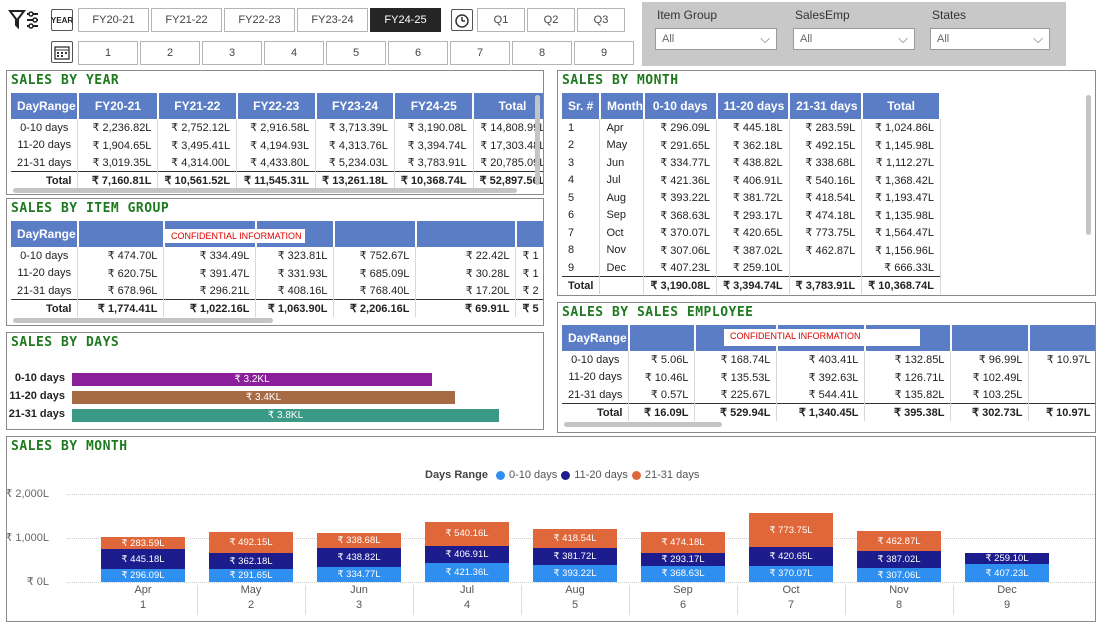  Describe the element at coordinates (901, 250) in the screenshot. I see `table-cell: ₹ 1,156.96L` at that location.